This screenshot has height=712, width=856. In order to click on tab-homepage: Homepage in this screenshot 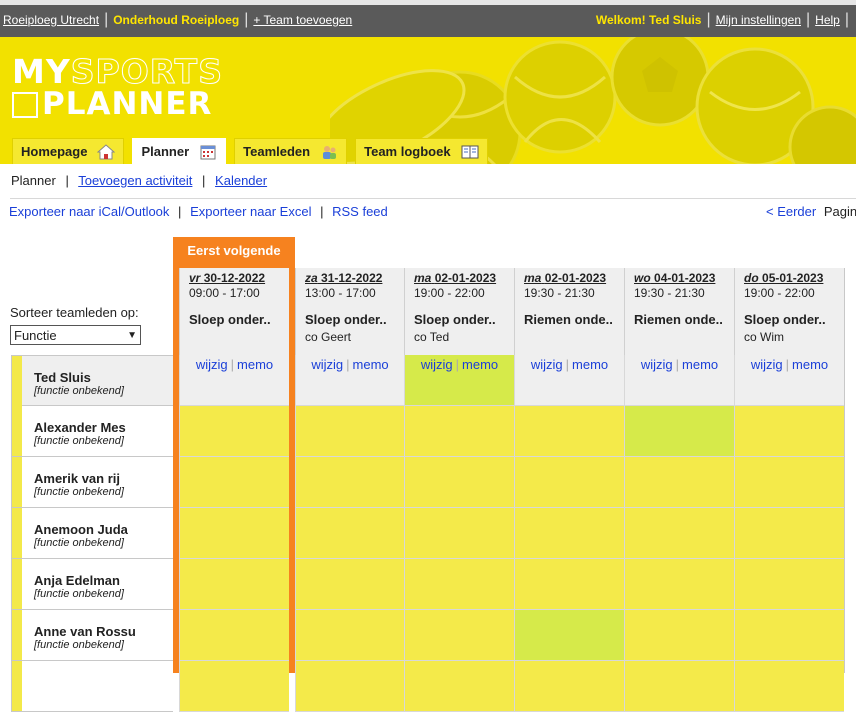, I will do `click(68, 151)`.